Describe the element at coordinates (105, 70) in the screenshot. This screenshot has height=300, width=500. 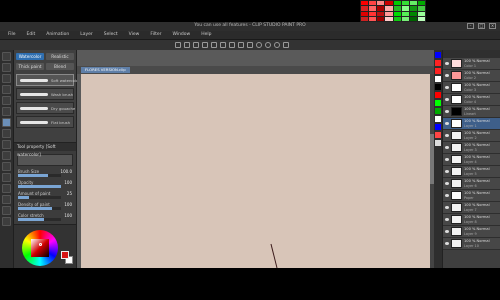
I see `document-tab: FLORES VERSION.clip` at that location.